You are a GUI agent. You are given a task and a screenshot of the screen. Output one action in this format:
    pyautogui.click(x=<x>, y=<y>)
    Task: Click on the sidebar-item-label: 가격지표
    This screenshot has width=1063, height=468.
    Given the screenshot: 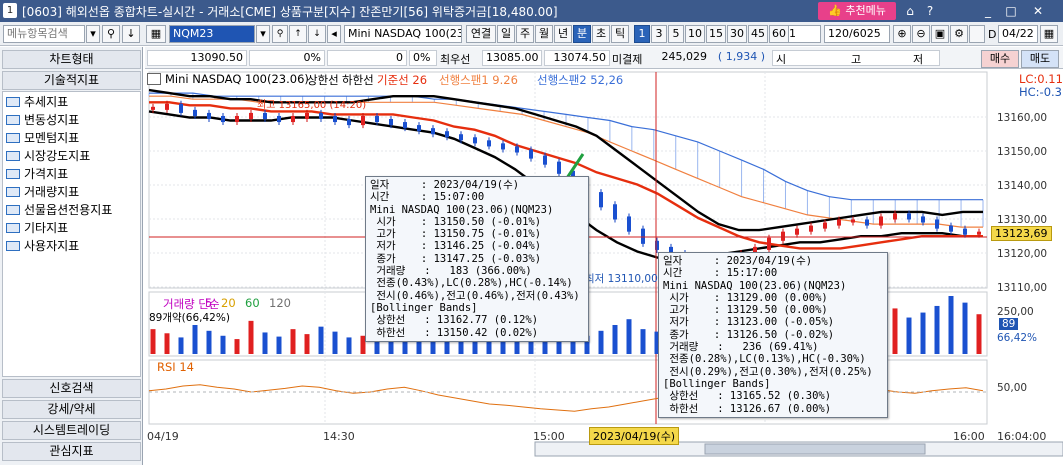 What is the action you would take?
    pyautogui.click(x=46, y=174)
    